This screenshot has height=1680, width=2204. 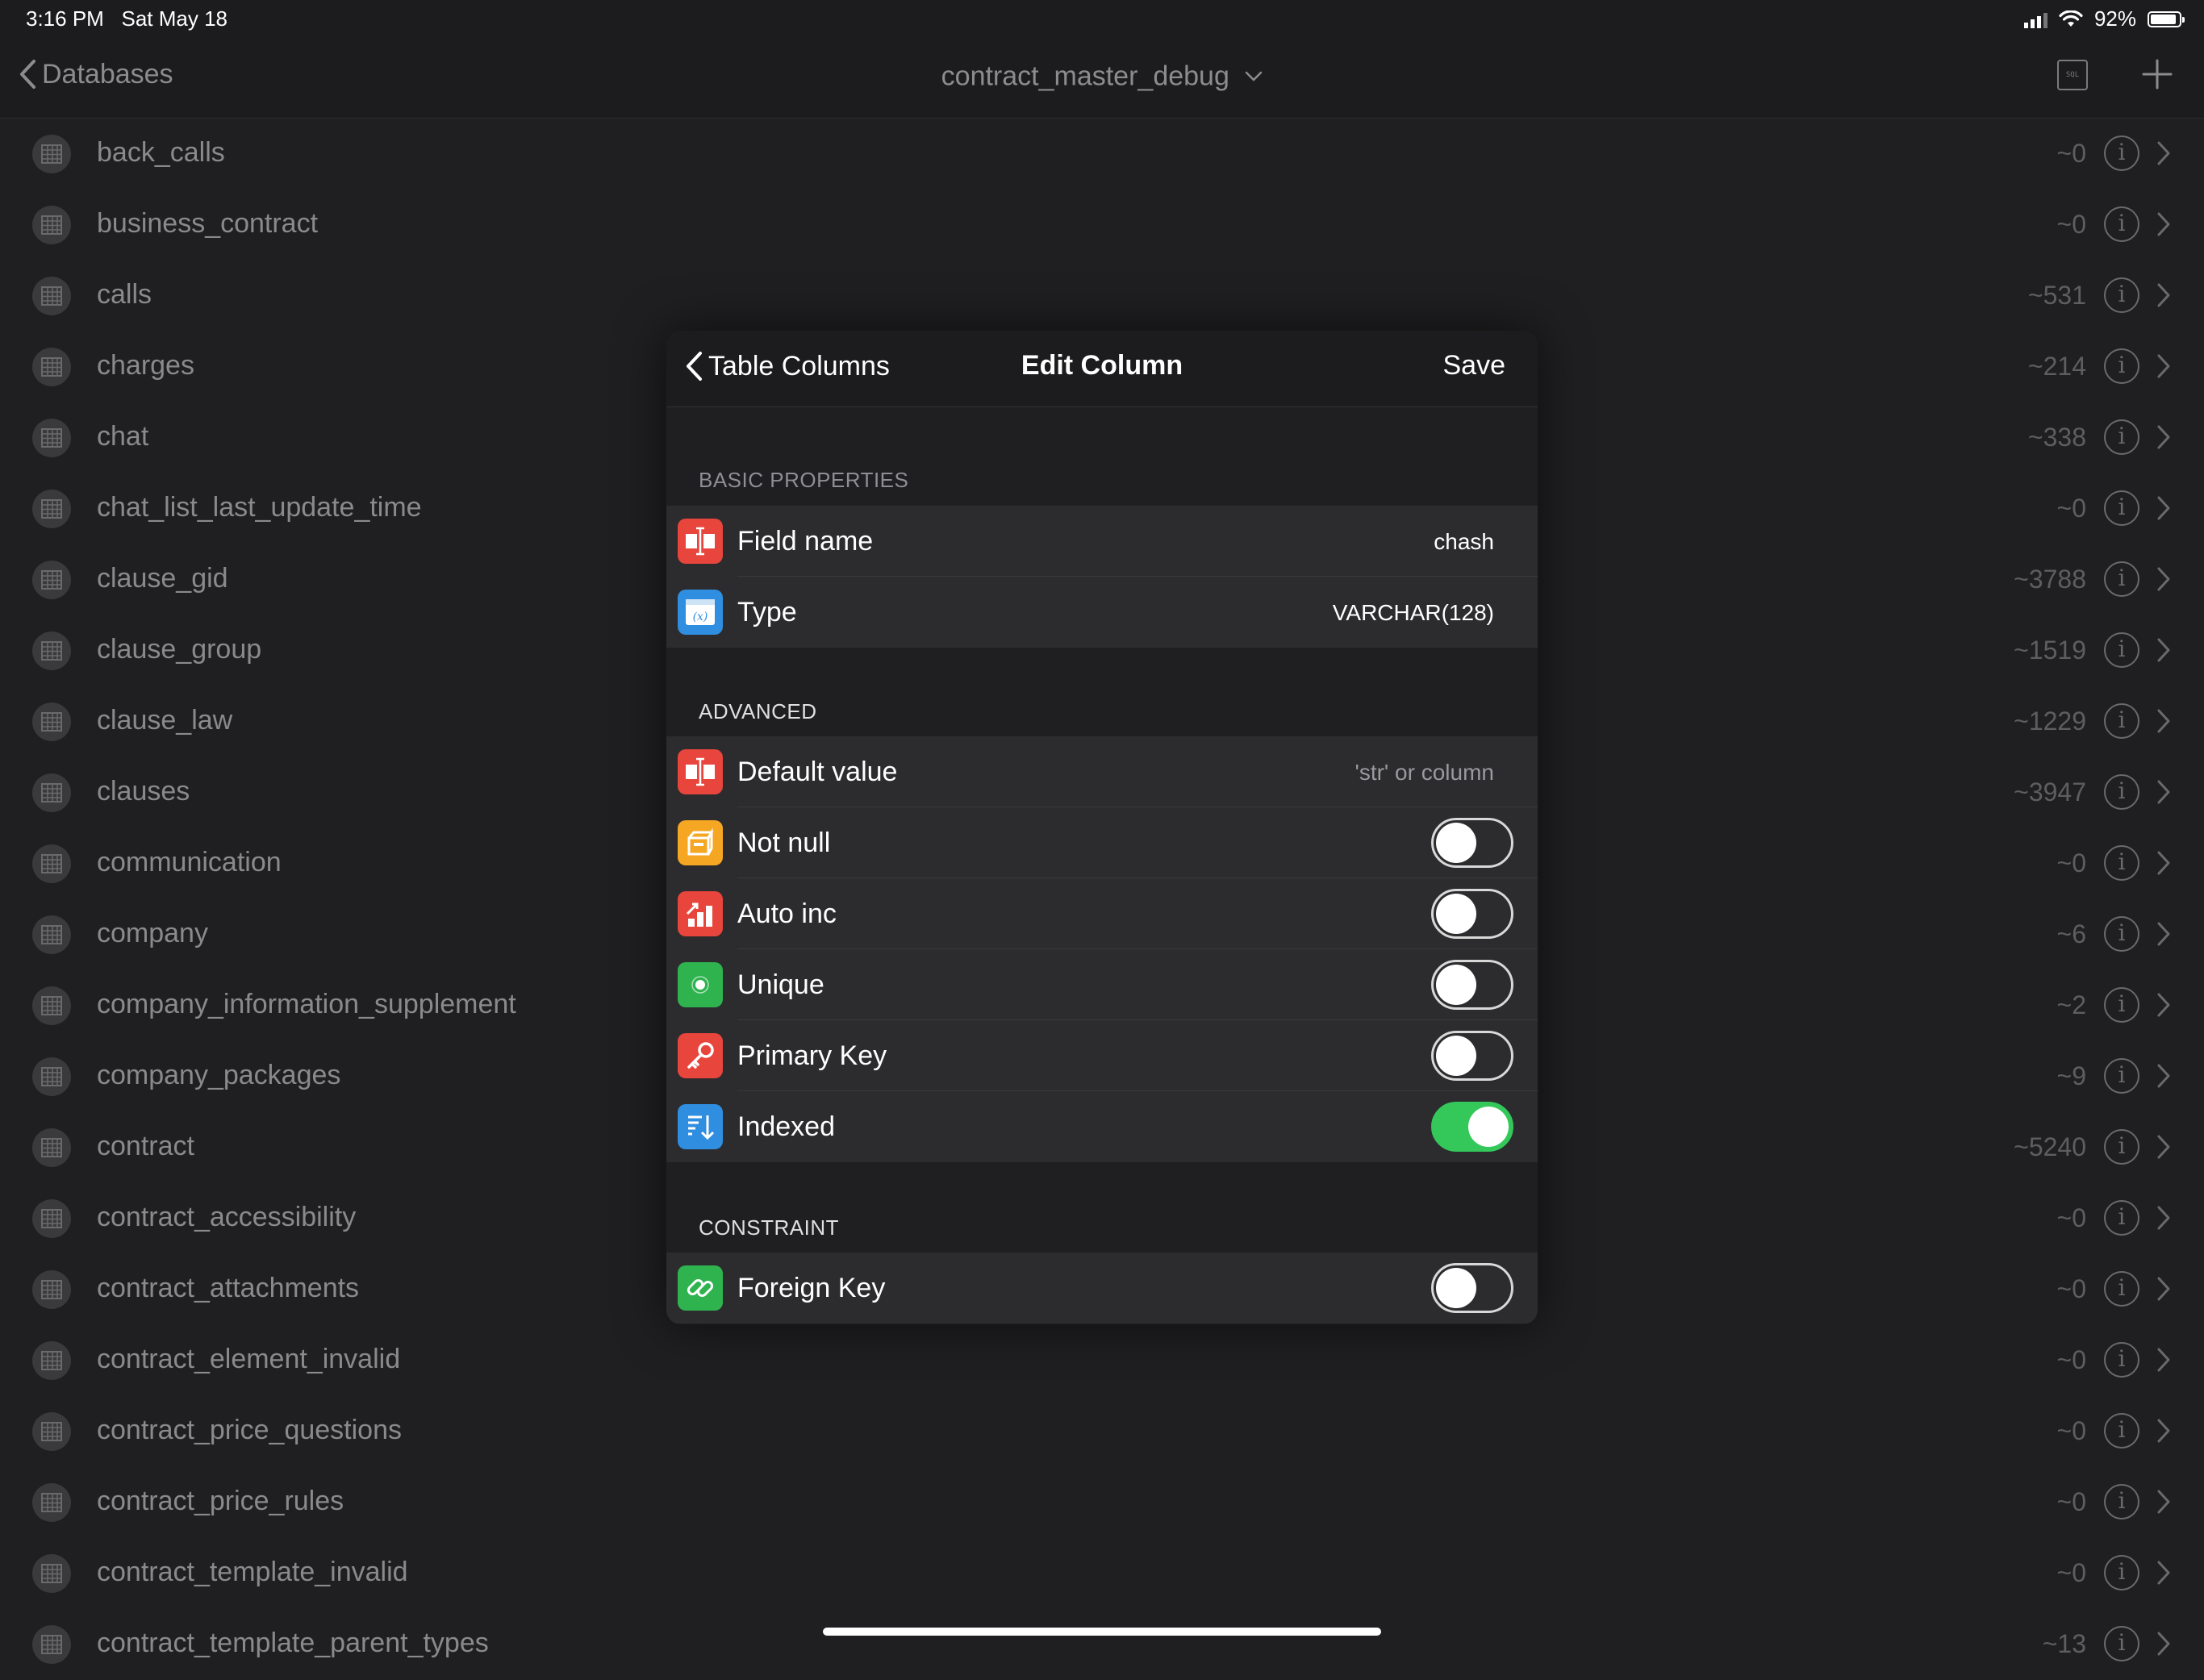 What do you see at coordinates (1102, 1502) in the screenshot?
I see `table-row: contract_price_rules ~0 i` at bounding box center [1102, 1502].